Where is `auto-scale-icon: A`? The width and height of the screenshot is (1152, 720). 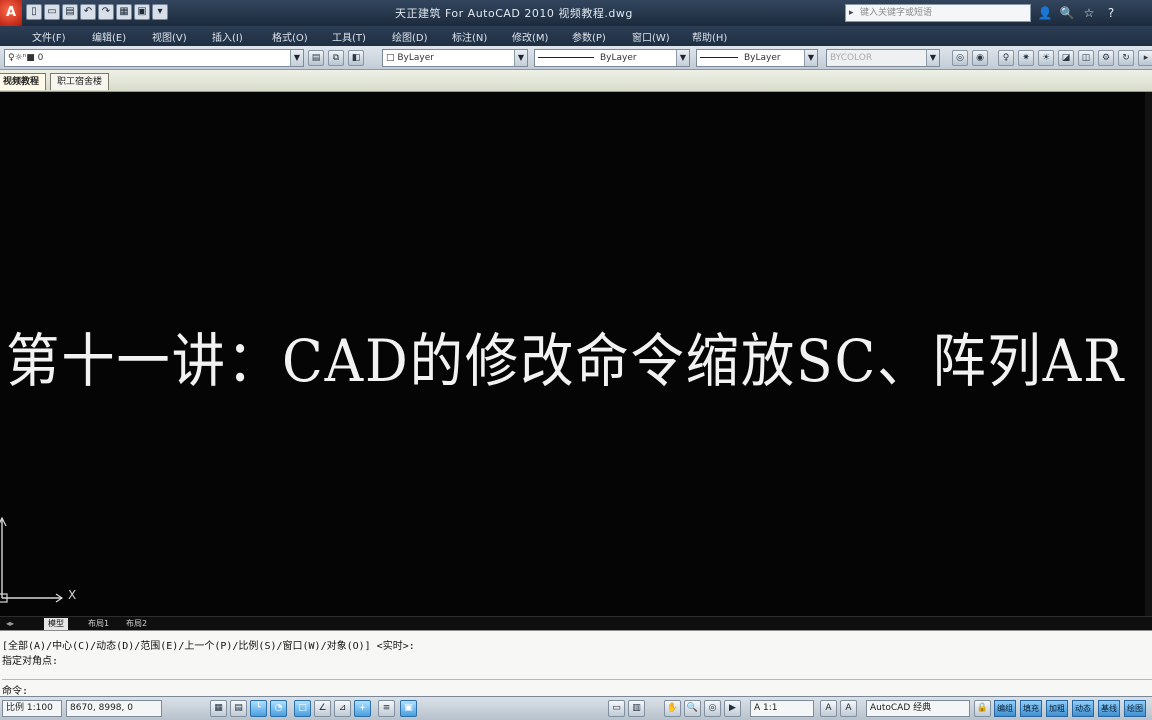 auto-scale-icon: A is located at coordinates (848, 708).